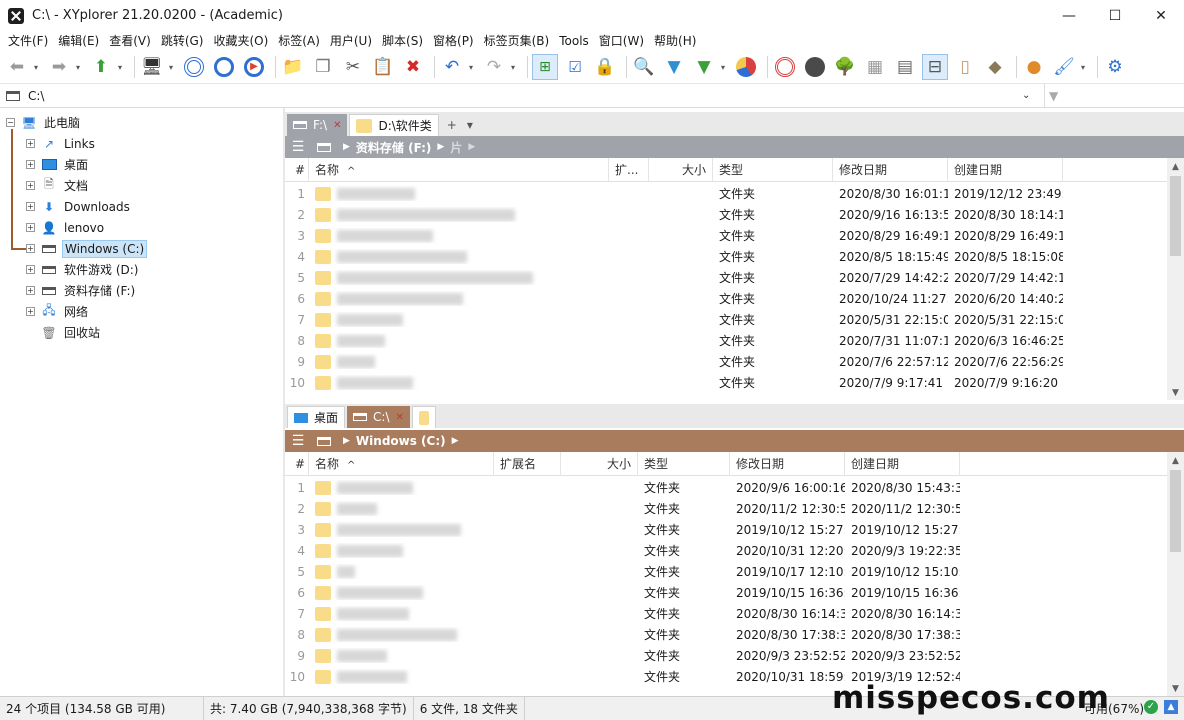 This screenshot has width=1184, height=720. I want to click on menu-view: 查看(V), so click(130, 41).